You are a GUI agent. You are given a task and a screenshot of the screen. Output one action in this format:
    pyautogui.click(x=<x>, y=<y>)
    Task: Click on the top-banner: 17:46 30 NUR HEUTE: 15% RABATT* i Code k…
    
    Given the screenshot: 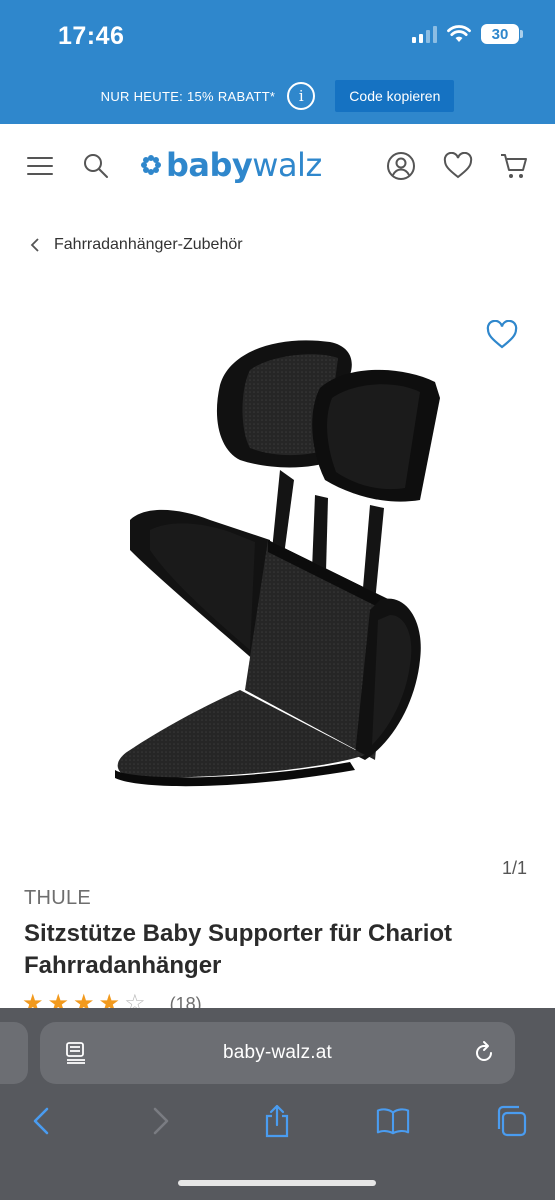 What is the action you would take?
    pyautogui.click(x=277, y=62)
    